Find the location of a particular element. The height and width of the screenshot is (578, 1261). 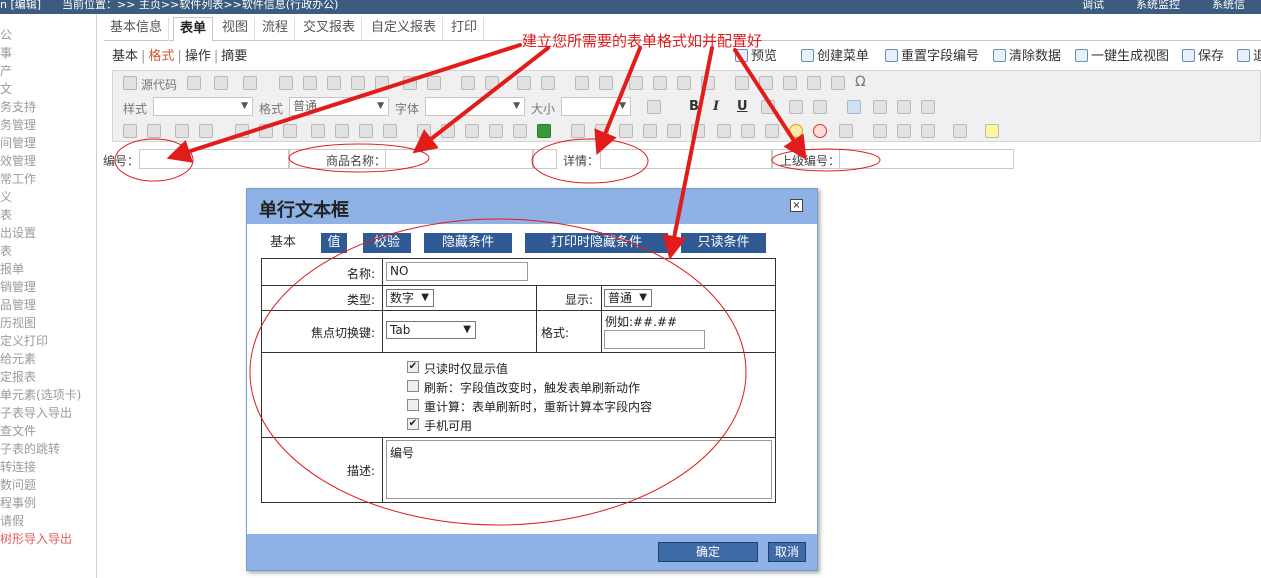

clear-data-button: 清除数据 is located at coordinates (1027, 54).